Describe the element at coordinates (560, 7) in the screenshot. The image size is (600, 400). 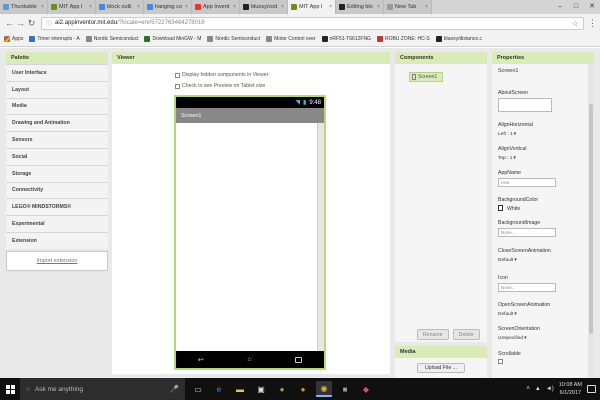
I see `minimize-button: –` at that location.